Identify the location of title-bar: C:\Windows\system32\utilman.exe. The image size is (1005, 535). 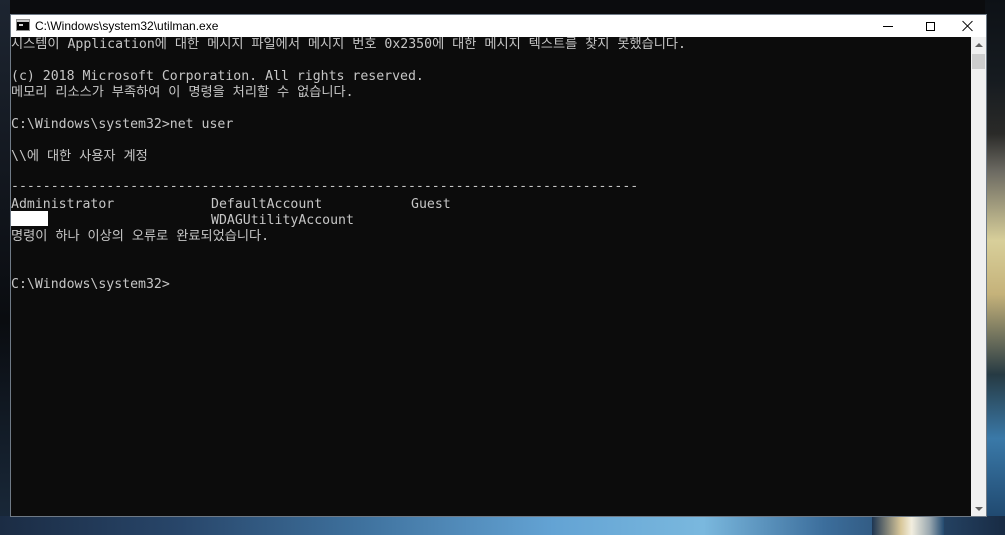
(498, 26).